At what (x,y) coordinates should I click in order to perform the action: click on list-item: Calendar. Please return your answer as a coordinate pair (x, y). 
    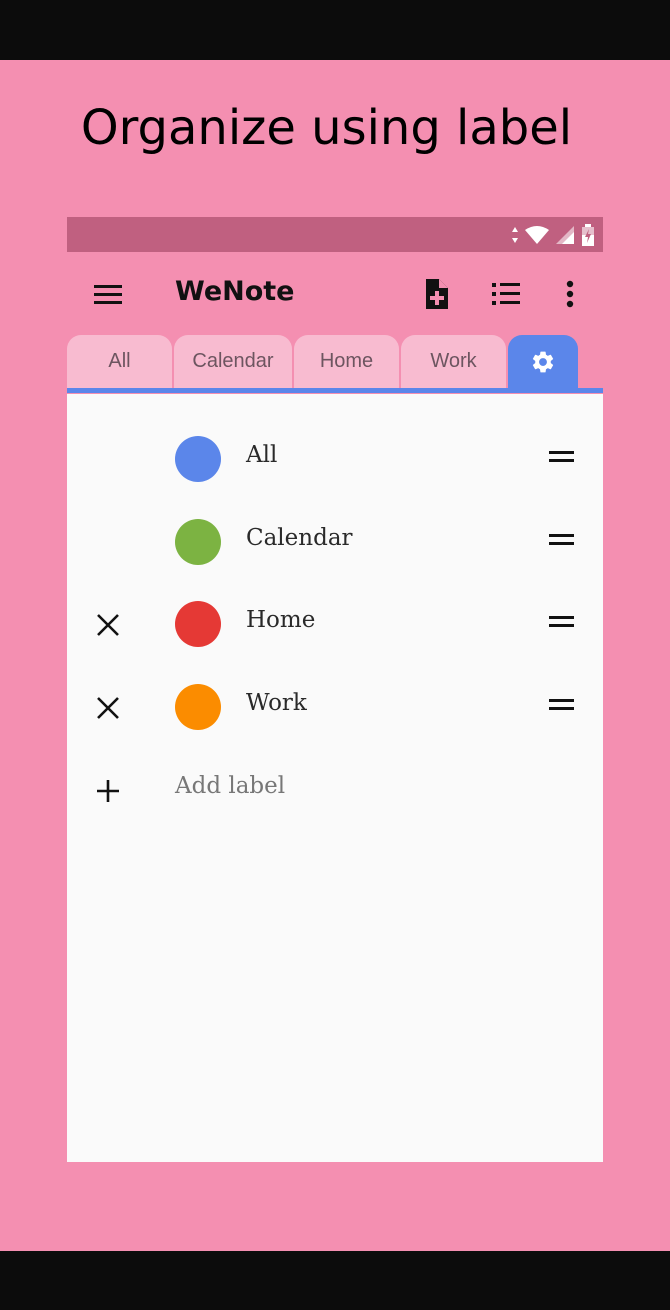
    Looking at the image, I should click on (335, 542).